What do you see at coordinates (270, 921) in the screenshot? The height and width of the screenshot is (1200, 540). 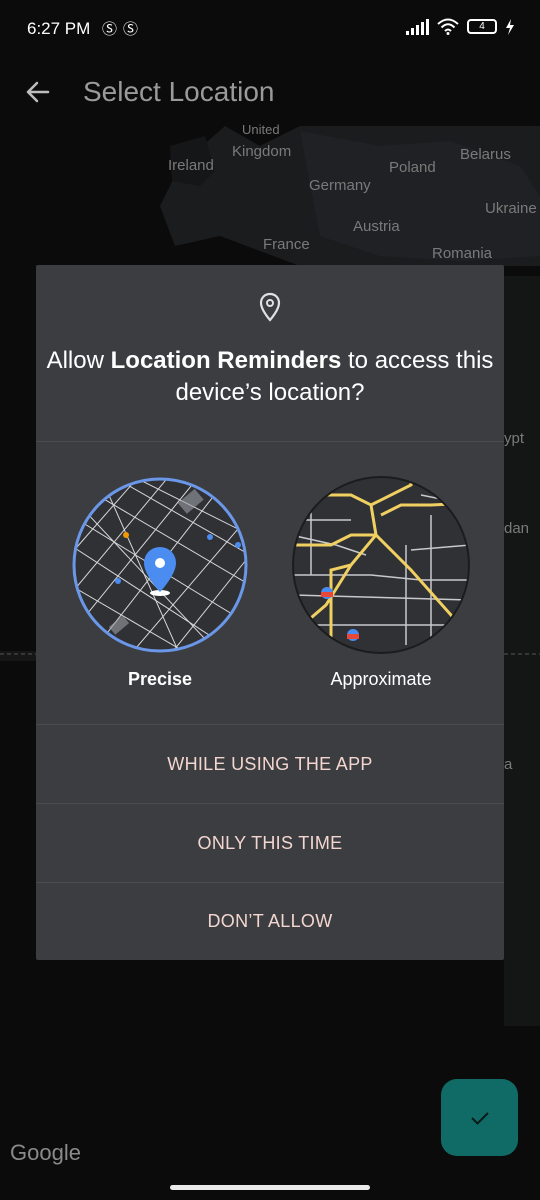 I see `dont-allow-button: DON’T ALLOW` at bounding box center [270, 921].